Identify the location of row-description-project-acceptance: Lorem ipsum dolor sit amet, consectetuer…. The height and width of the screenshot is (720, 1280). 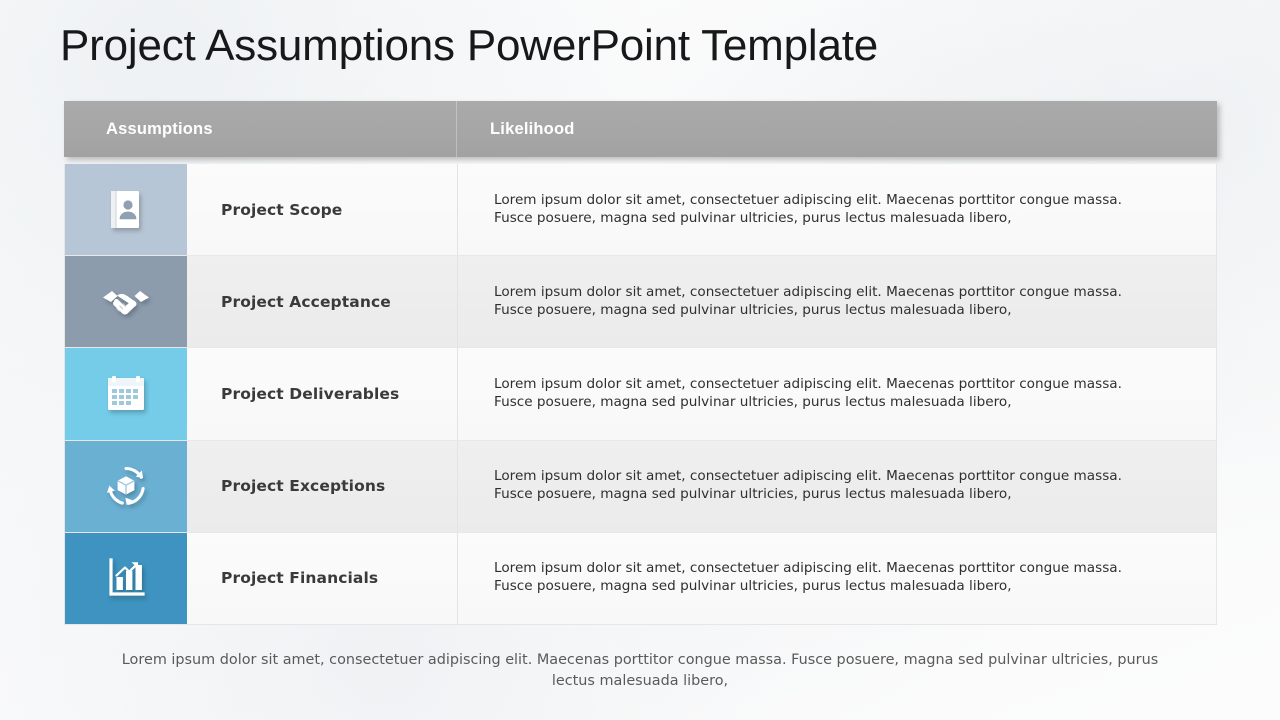
(808, 300).